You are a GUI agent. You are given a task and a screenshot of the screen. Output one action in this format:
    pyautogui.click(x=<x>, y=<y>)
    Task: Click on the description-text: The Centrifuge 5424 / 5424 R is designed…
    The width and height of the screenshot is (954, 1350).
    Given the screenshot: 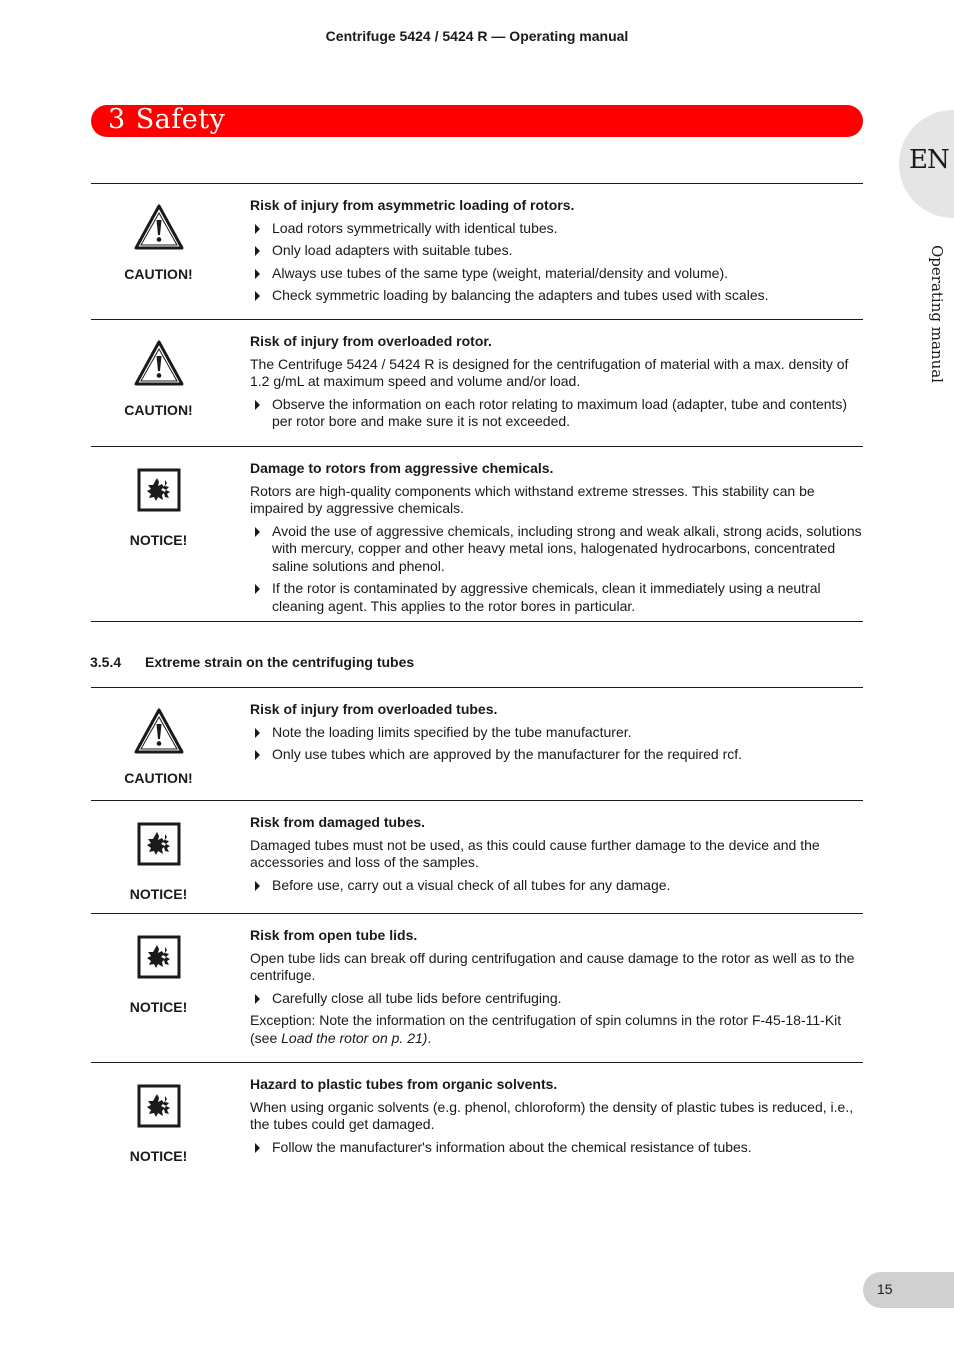 What is the action you would take?
    pyautogui.click(x=549, y=372)
    